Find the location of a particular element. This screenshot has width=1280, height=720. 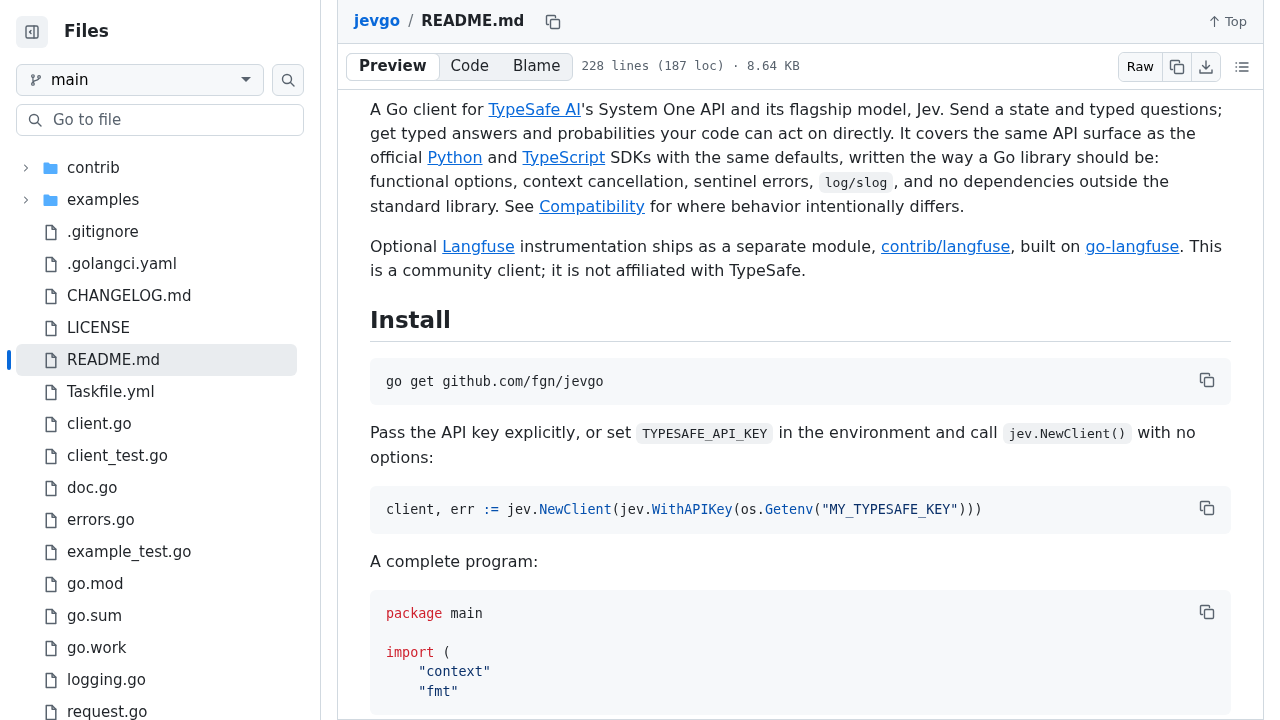

paragraph: A complete program: is located at coordinates (455, 561).